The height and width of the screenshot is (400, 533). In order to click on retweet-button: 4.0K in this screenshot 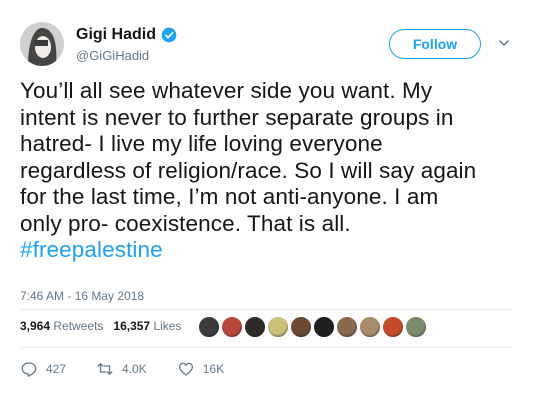, I will do `click(121, 369)`.